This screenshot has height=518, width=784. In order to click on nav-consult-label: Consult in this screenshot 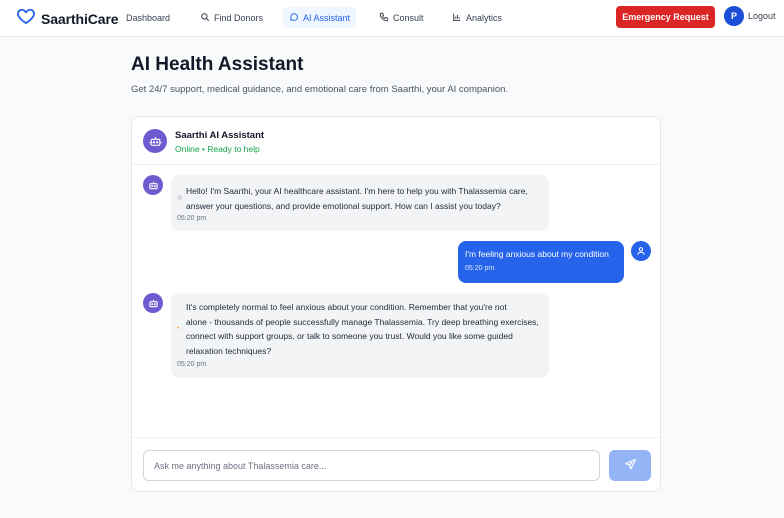, I will do `click(408, 17)`.